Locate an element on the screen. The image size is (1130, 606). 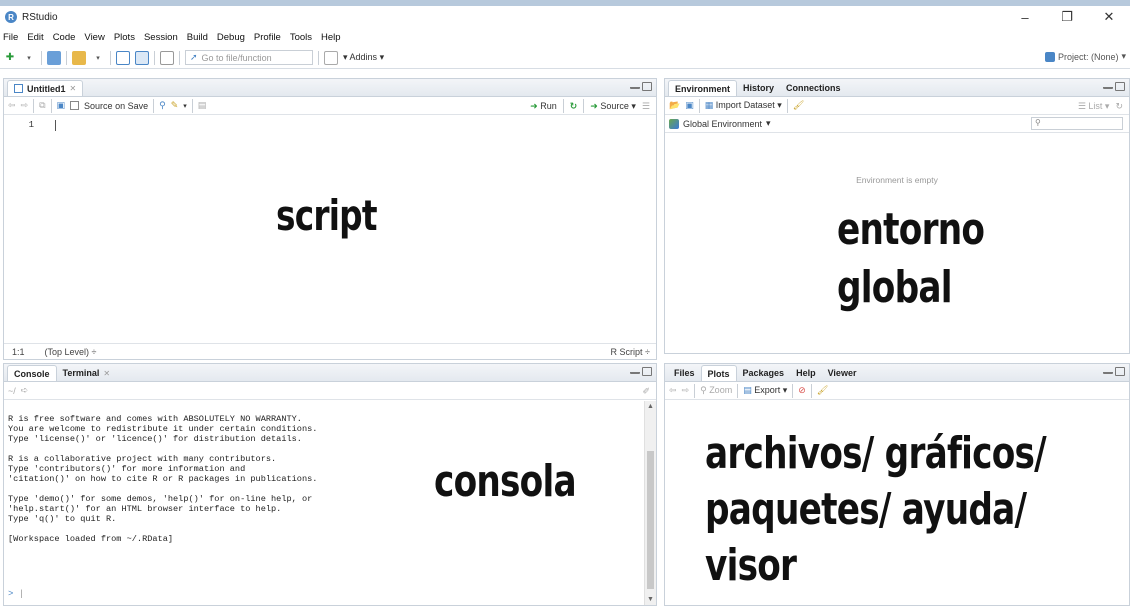
grid-layout-icon is located at coordinates (331, 57).